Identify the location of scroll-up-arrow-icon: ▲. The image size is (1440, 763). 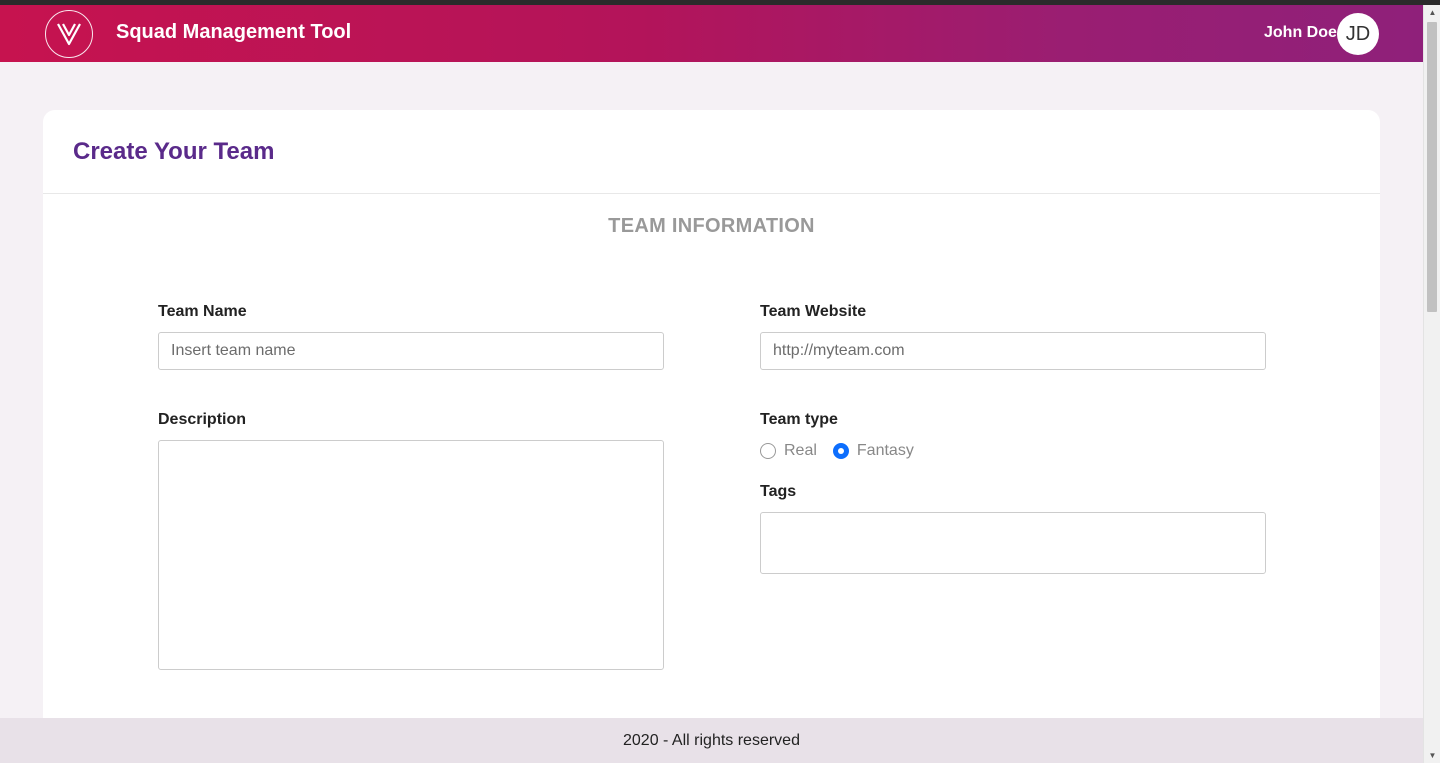
(1432, 12).